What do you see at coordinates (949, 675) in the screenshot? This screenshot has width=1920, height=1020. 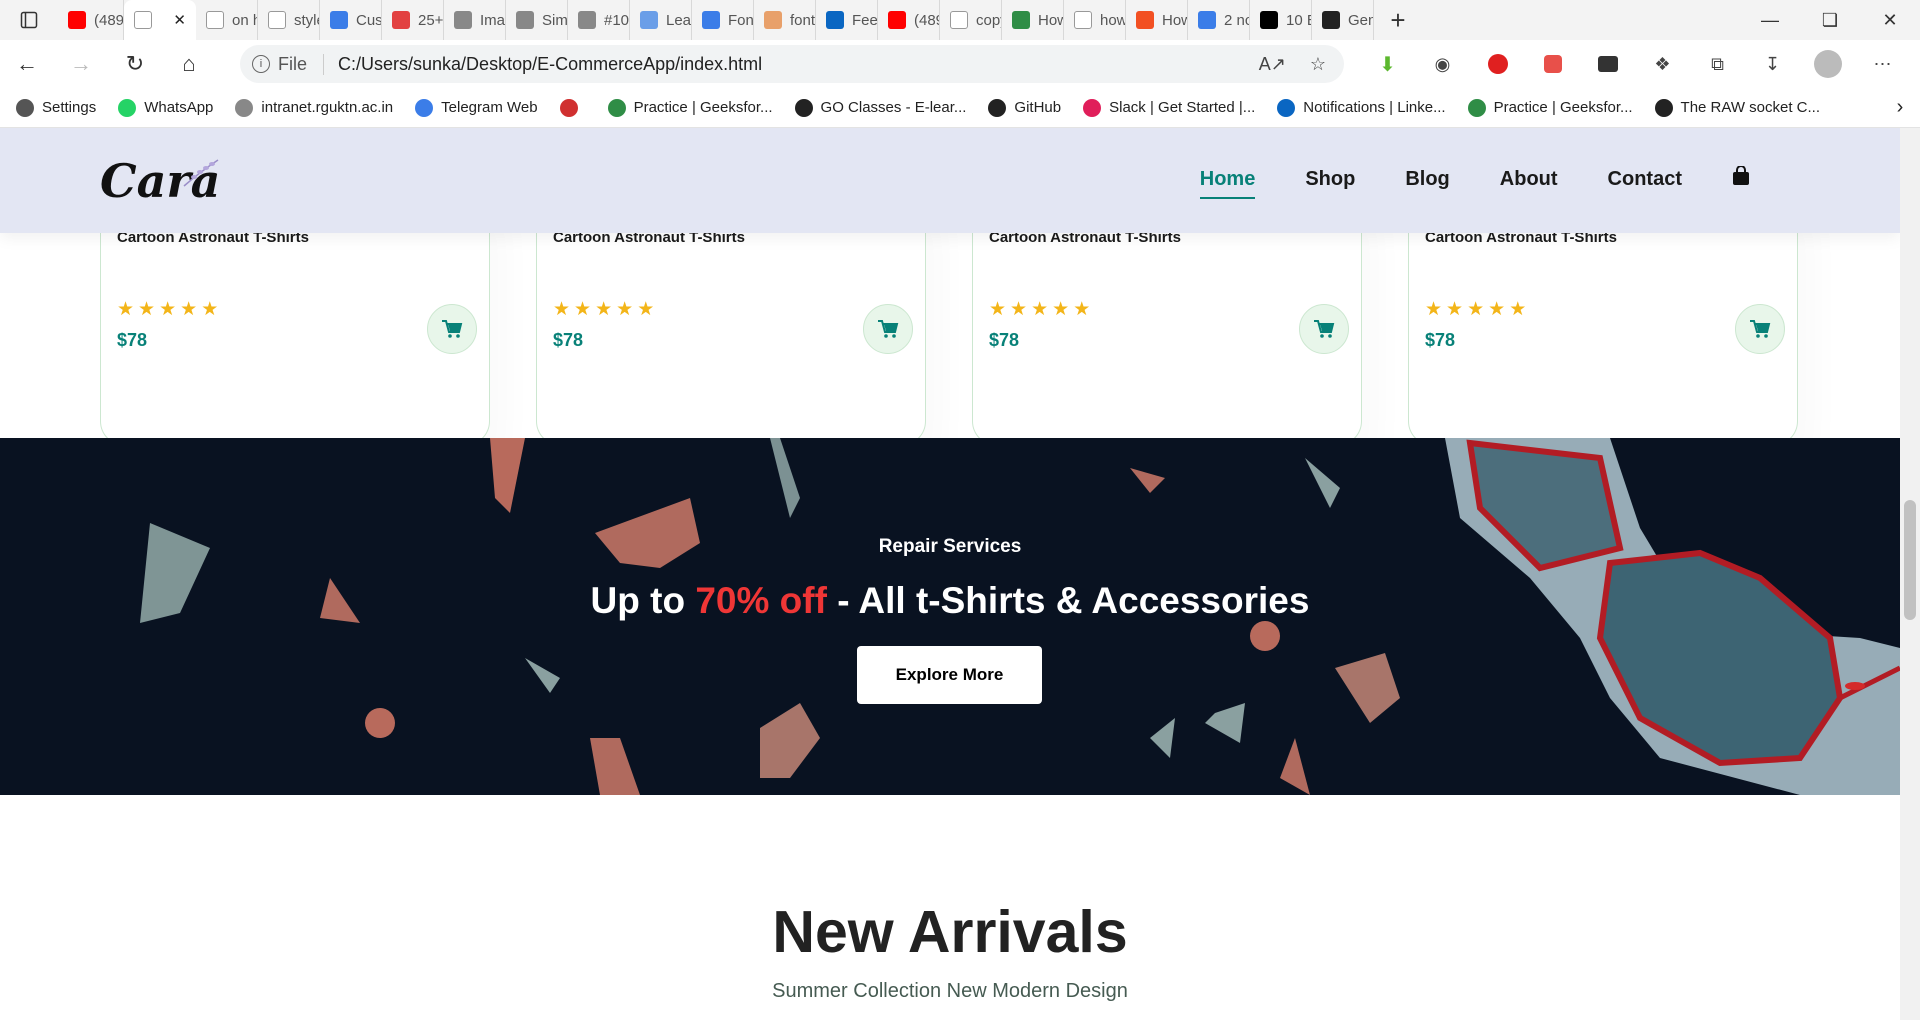 I see `explore-more-button: Explore More` at bounding box center [949, 675].